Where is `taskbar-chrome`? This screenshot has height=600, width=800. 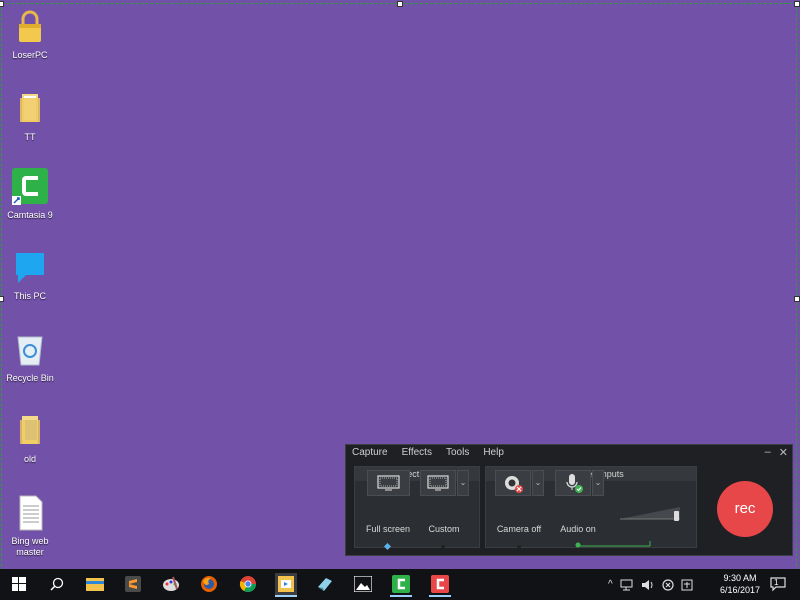
taskbar-chrome is located at coordinates (248, 584).